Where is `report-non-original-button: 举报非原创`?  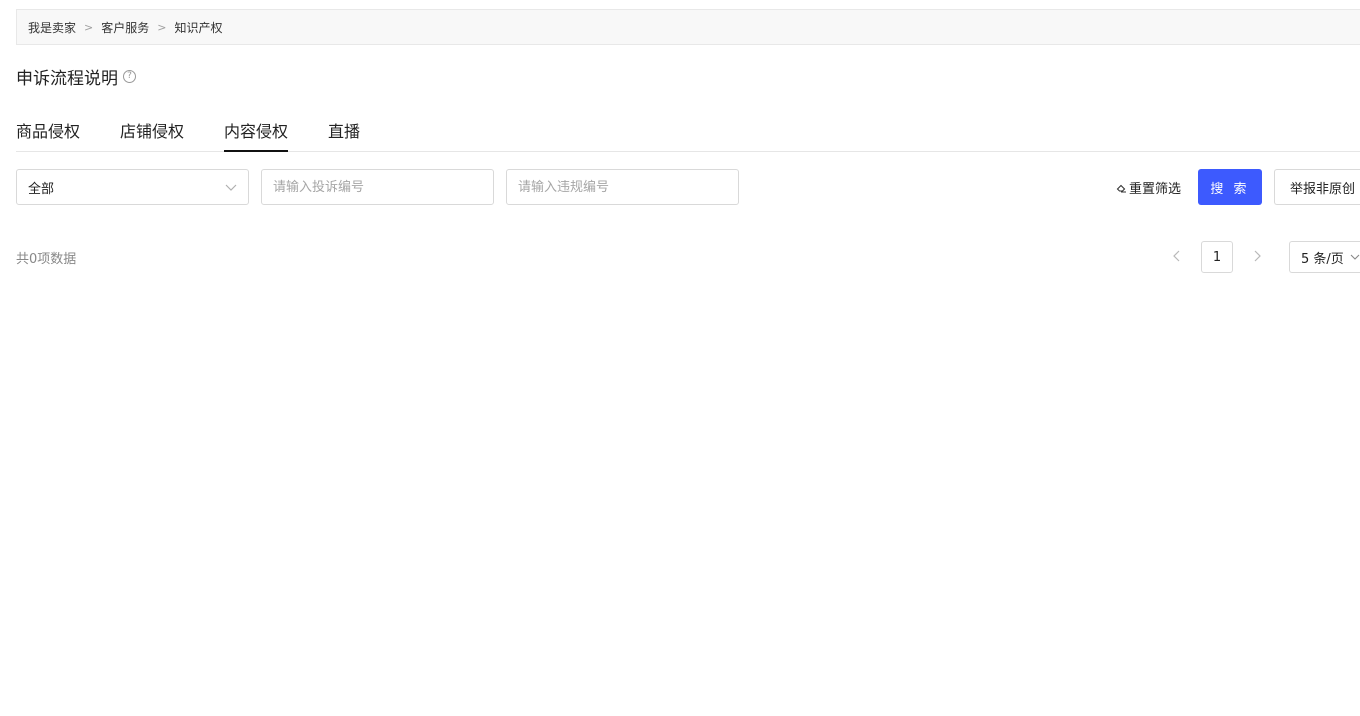
report-non-original-button: 举报非原创 is located at coordinates (1317, 187).